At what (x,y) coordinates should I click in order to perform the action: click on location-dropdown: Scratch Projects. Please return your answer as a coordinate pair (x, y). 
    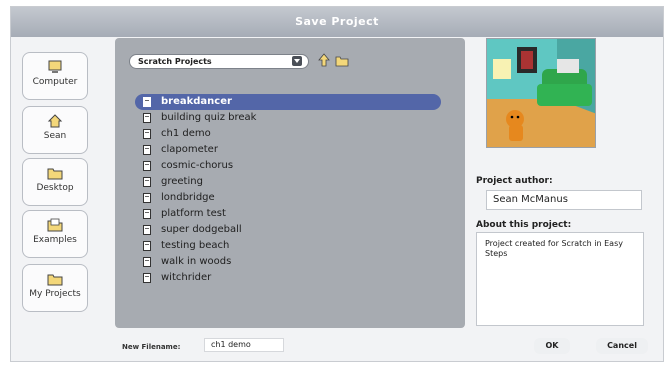
    Looking at the image, I should click on (219, 61).